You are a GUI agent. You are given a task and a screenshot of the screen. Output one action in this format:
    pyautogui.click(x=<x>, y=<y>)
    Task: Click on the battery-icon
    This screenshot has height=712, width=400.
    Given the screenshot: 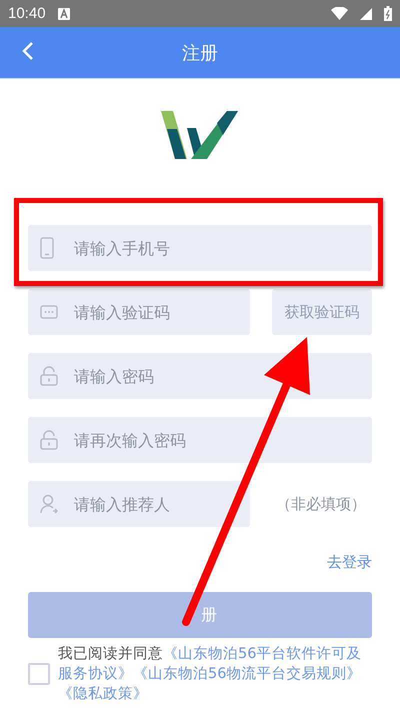 What is the action you would take?
    pyautogui.click(x=388, y=13)
    